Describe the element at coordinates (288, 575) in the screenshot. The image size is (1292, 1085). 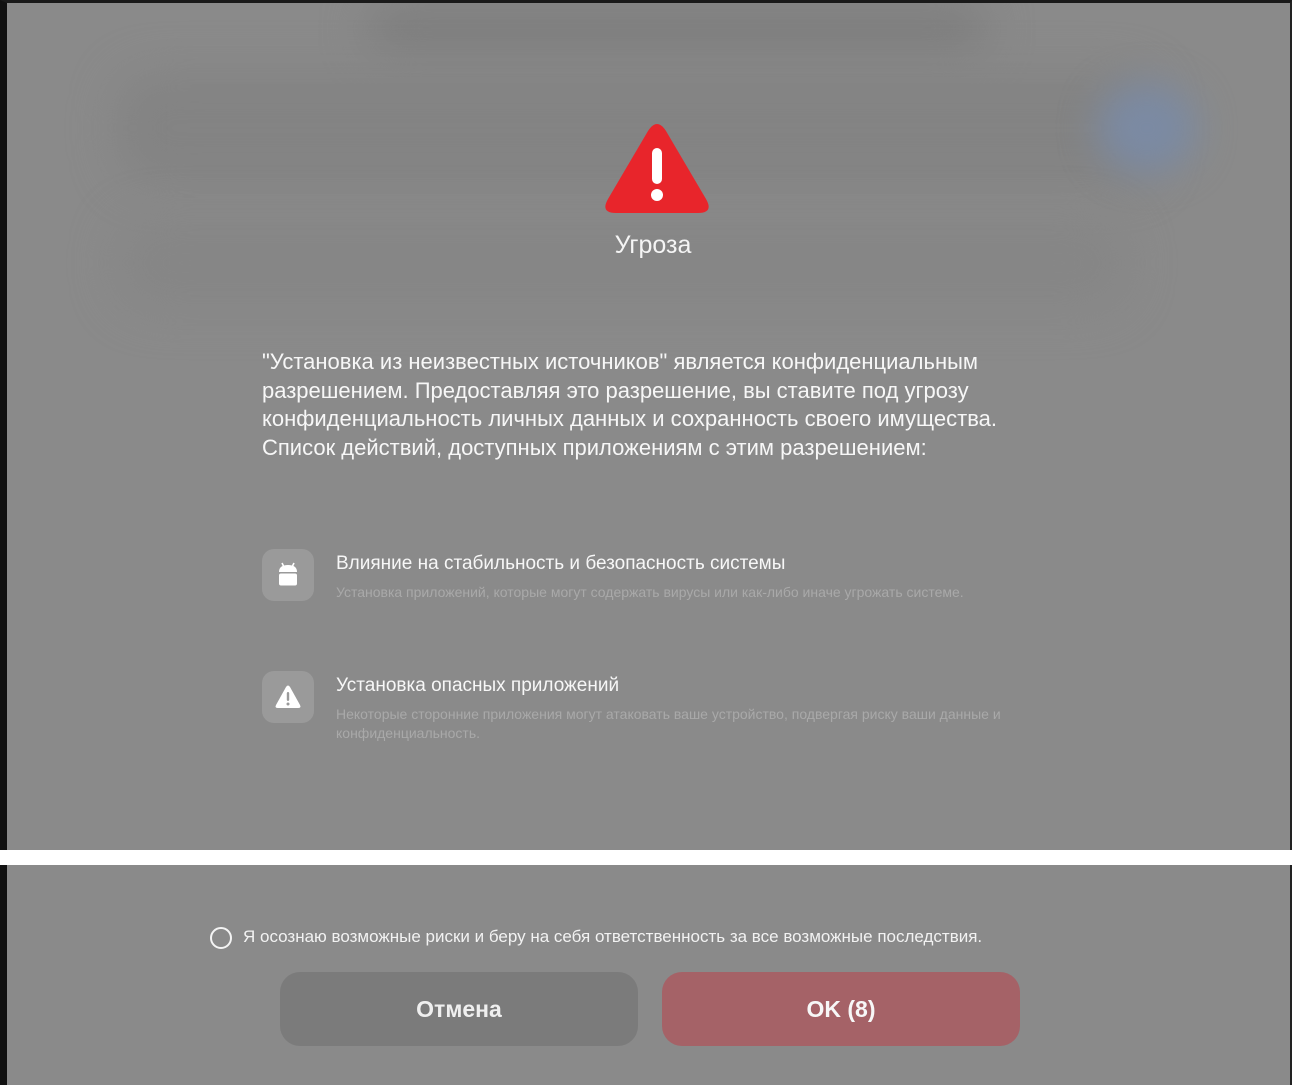
I see `android-icon` at that location.